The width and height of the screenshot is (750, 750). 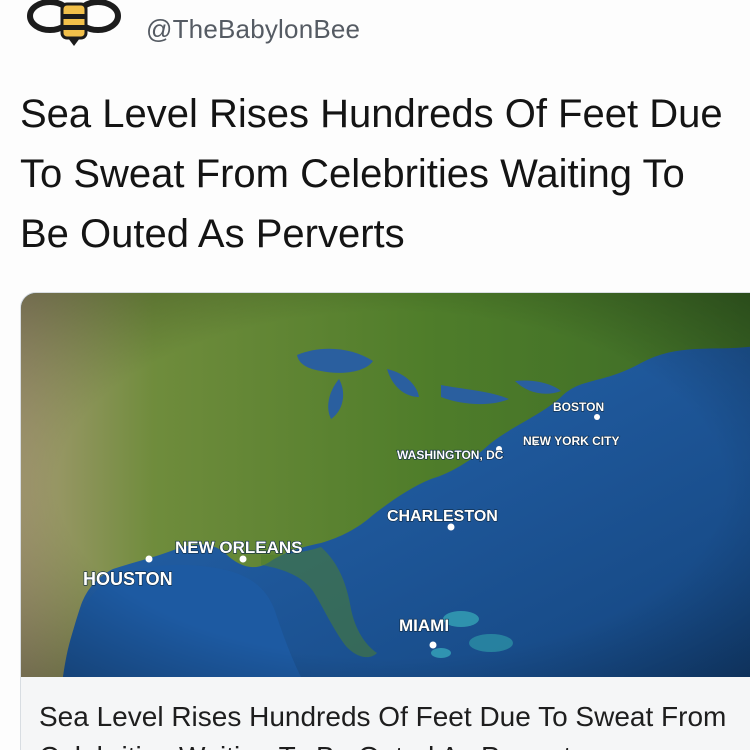 What do you see at coordinates (149, 559) in the screenshot?
I see `houston-dot` at bounding box center [149, 559].